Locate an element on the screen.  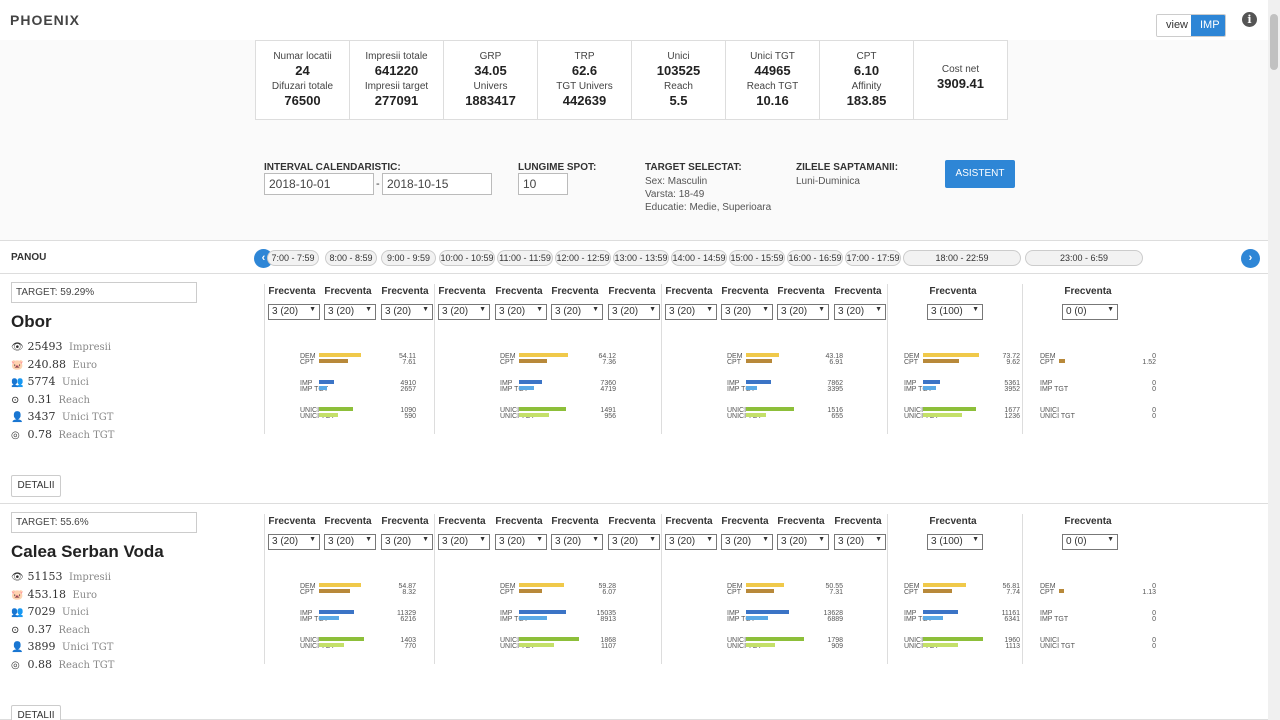
series-value: 1113 is located at coordinates (1012, 646).